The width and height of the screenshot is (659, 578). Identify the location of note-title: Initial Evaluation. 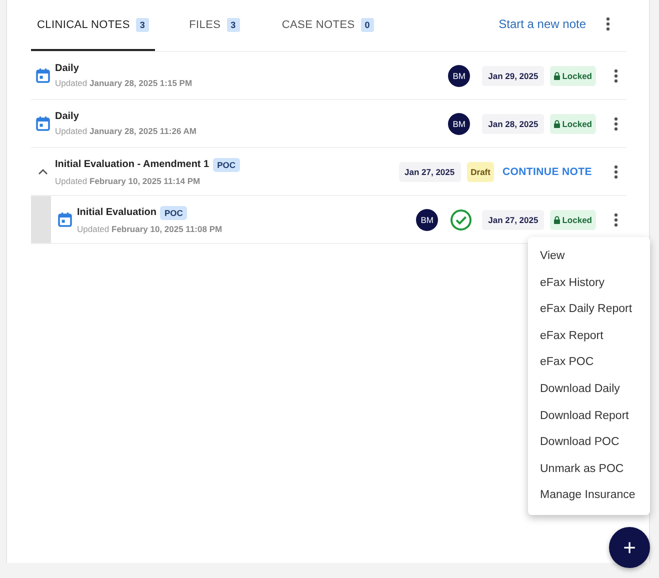
(116, 212).